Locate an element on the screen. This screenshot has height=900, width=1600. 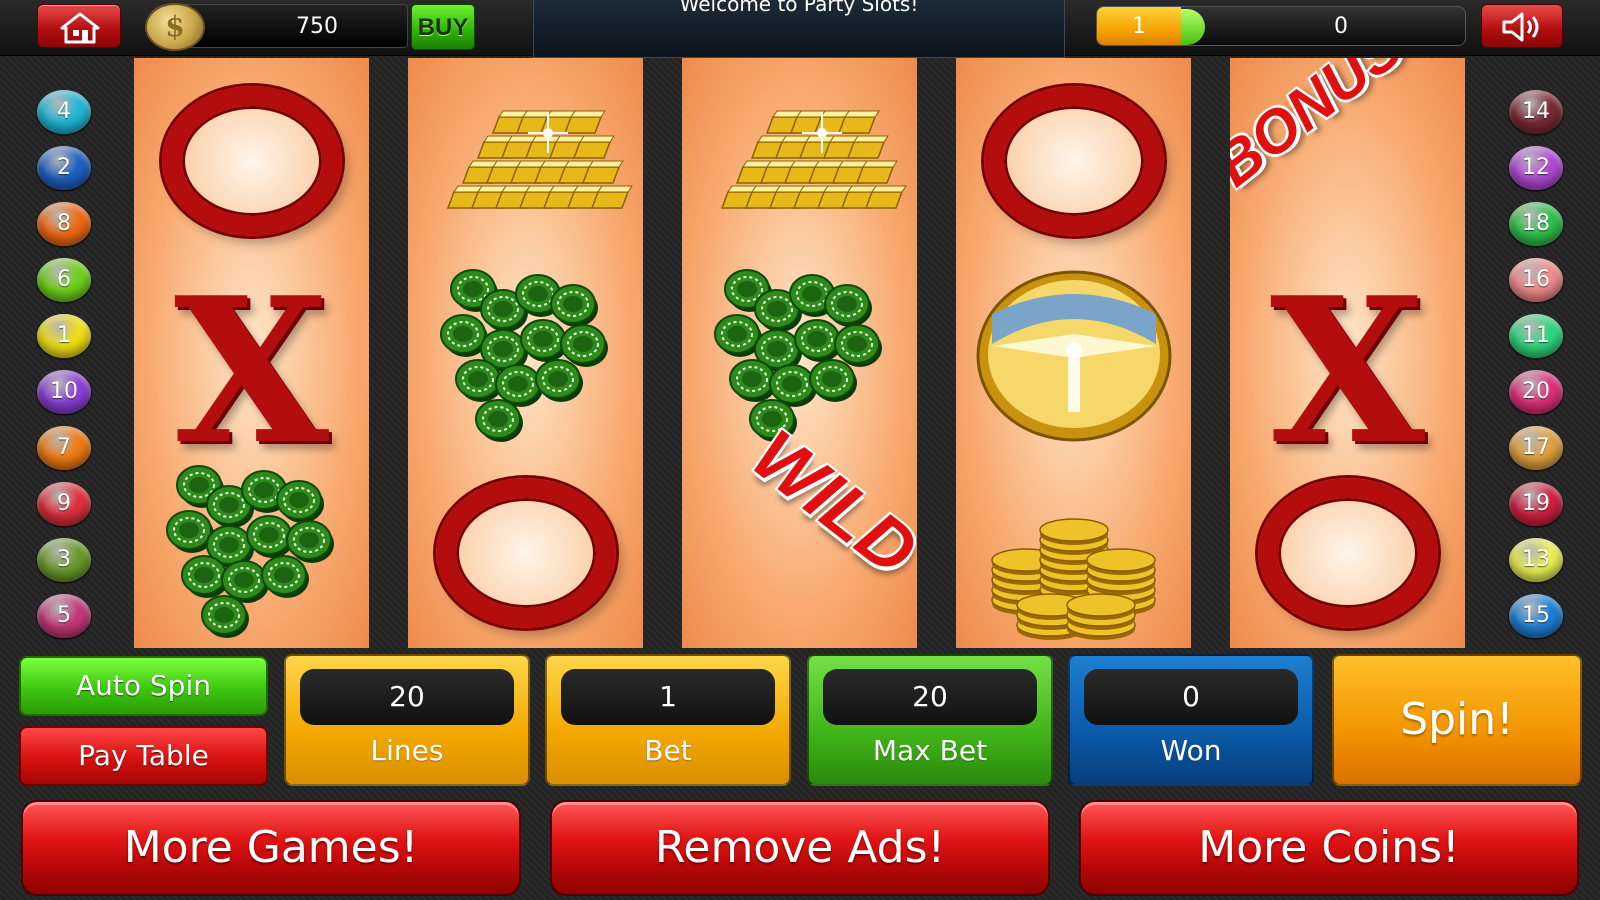
welcome-message: Welcome to Party Slots! is located at coordinates (799, 8).